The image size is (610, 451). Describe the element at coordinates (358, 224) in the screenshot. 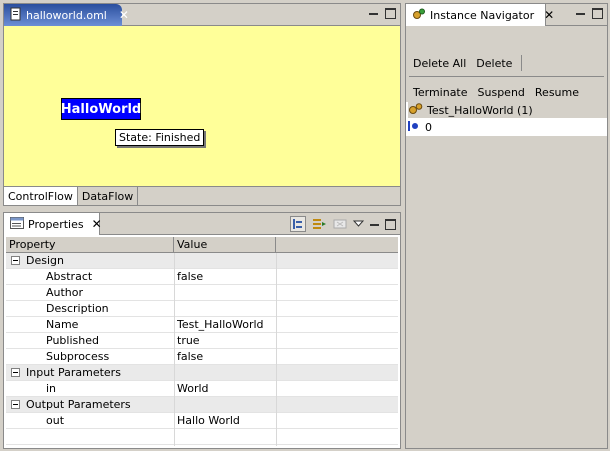

I see `view-menu-icon` at that location.